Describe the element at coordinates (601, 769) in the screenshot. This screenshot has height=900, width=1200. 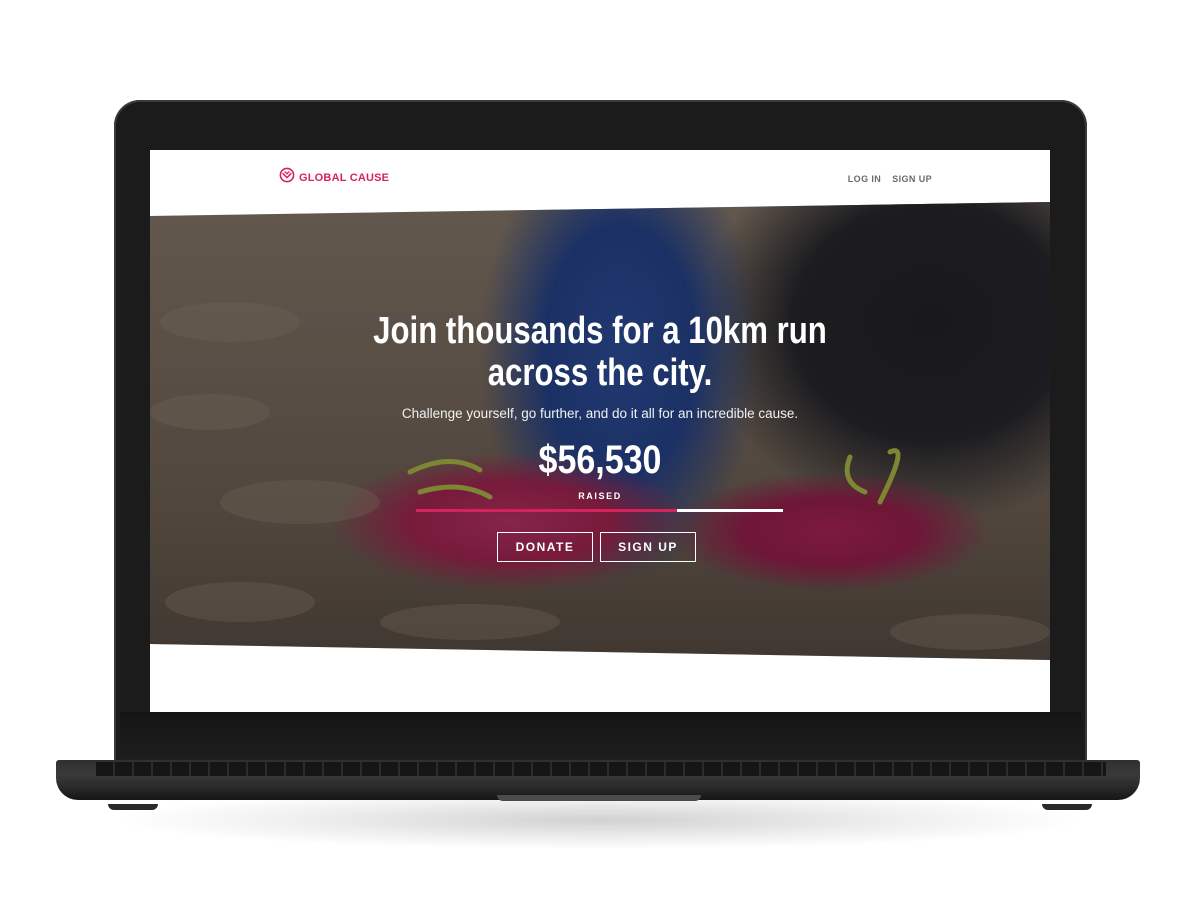
I see `laptop-keyboard` at that location.